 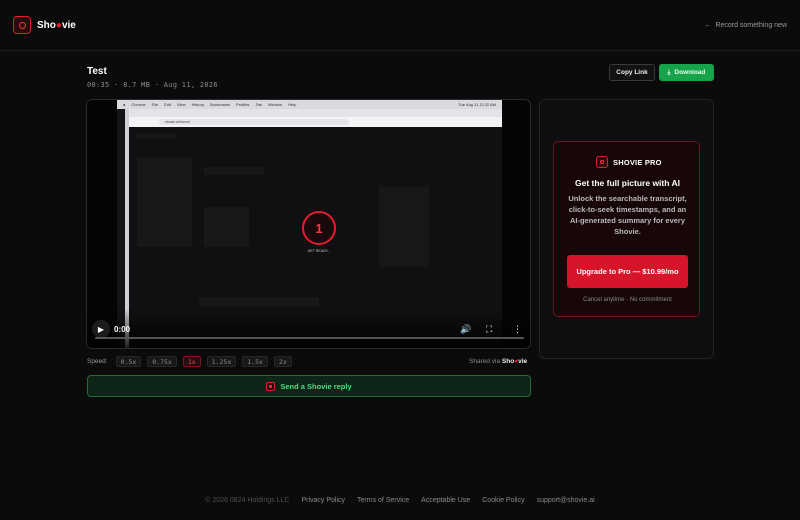 What do you see at coordinates (627, 183) in the screenshot?
I see `pro-title: Get the full picture with AI` at bounding box center [627, 183].